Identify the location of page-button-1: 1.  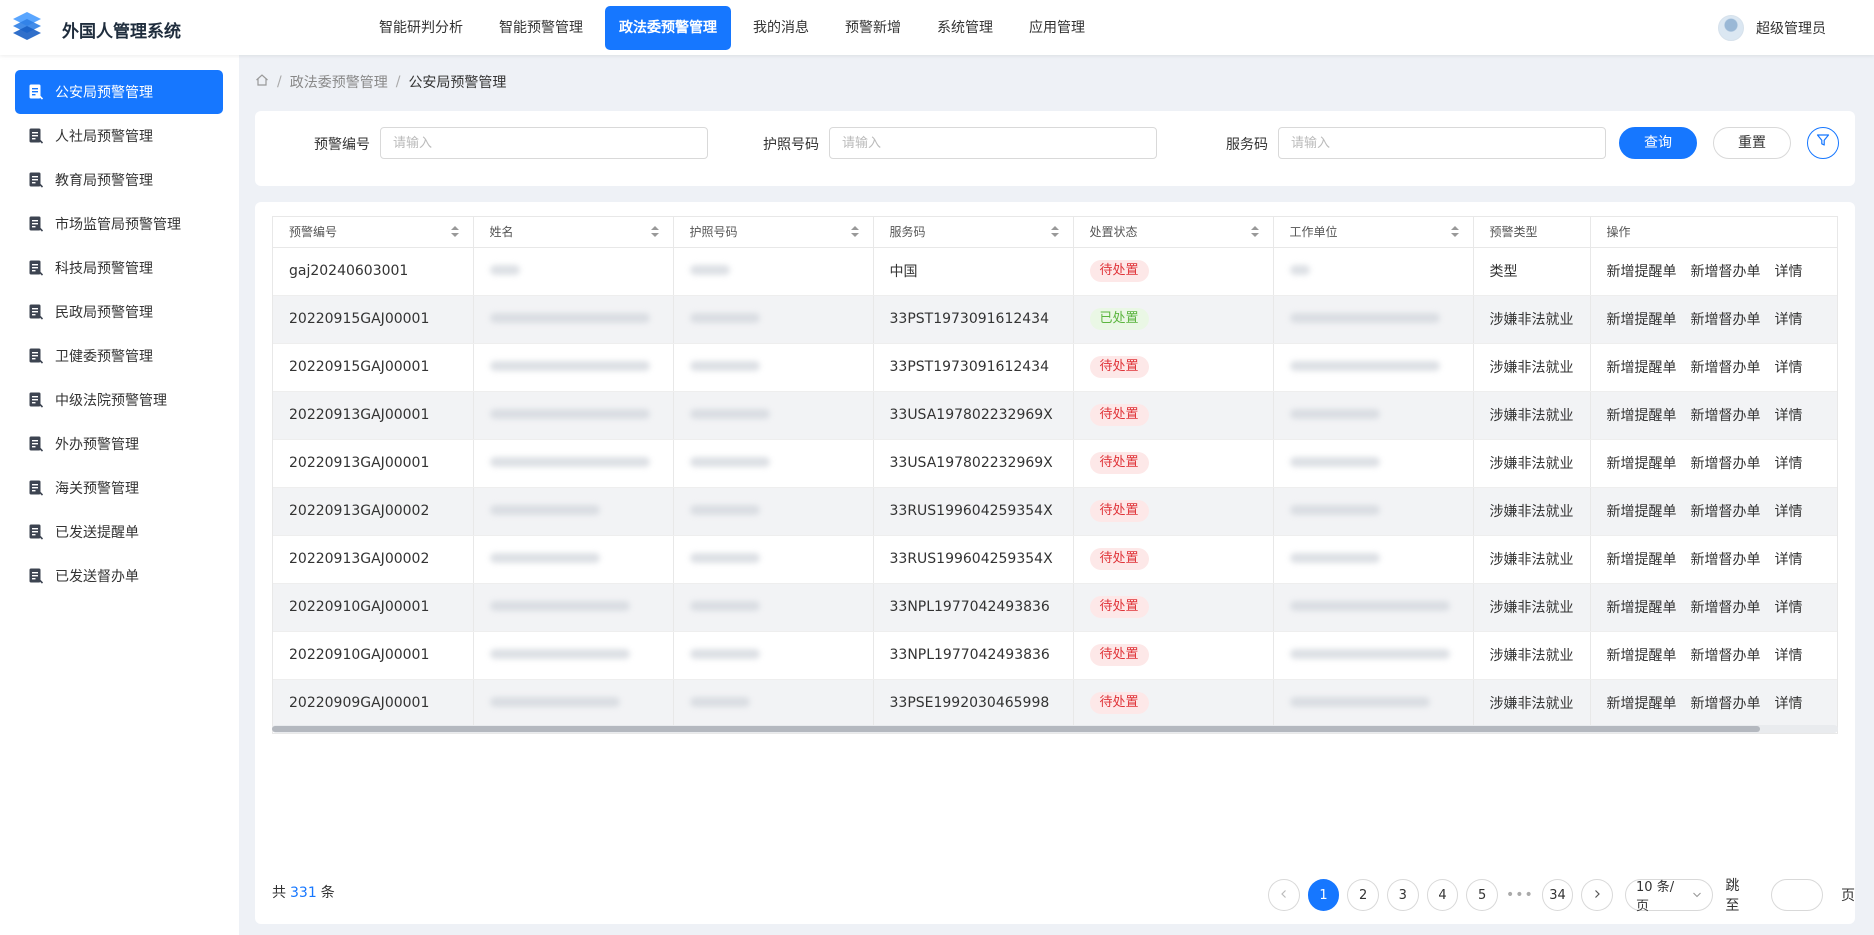
(1323, 895).